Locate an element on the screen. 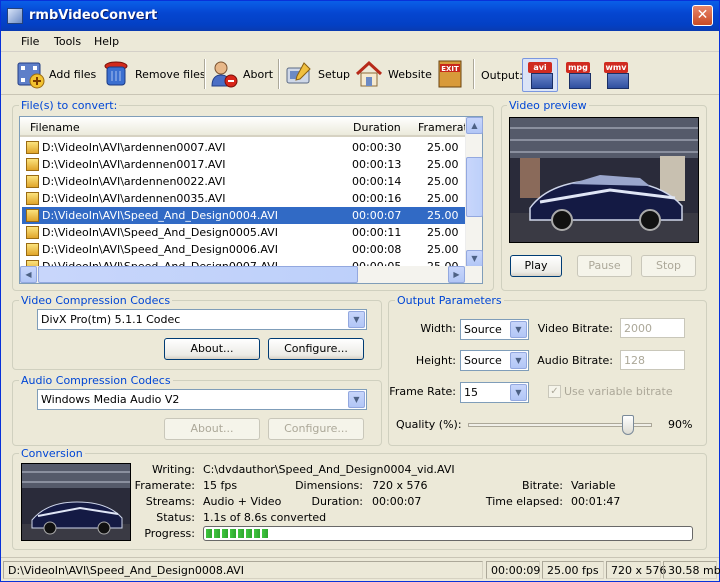 This screenshot has width=720, height=582. add-files-button: Add files is located at coordinates (55, 74).